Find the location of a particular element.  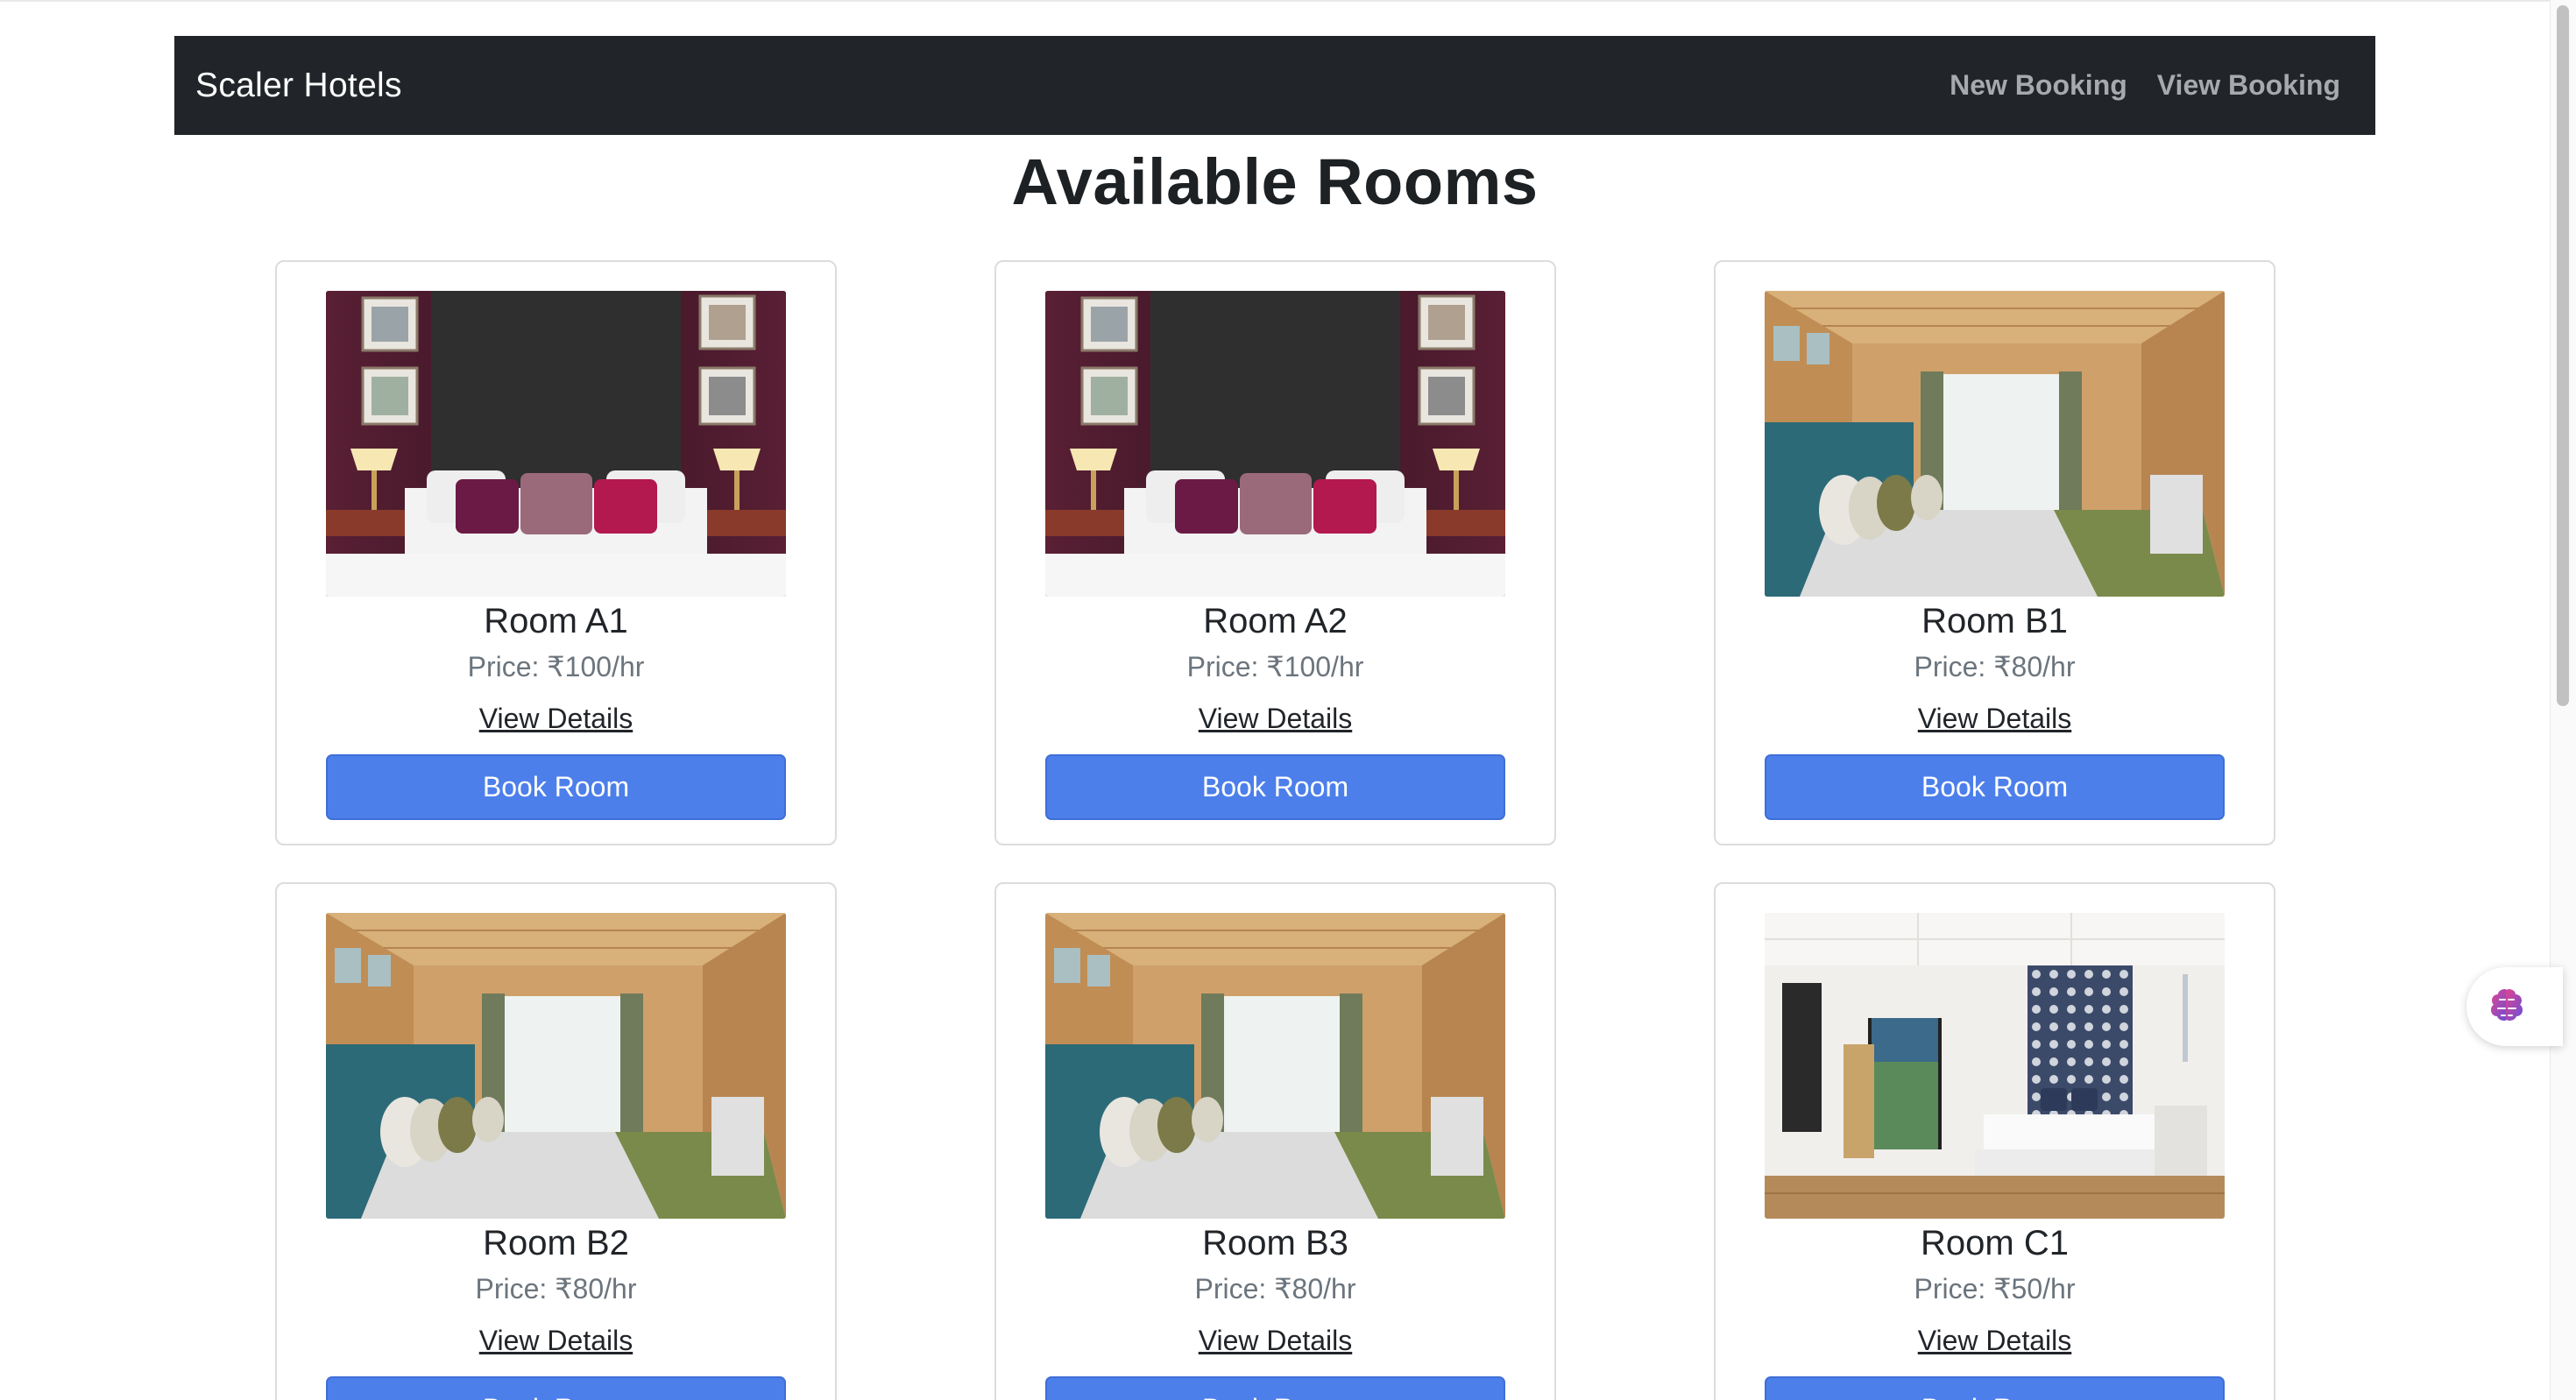

browser-top-edge is located at coordinates (1288, 1).